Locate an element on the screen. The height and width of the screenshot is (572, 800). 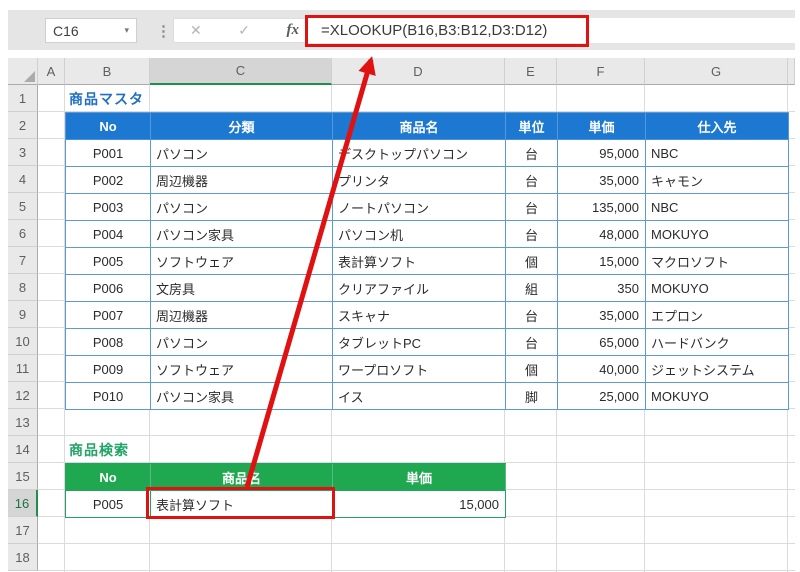
cell-unit: 脚 is located at coordinates (532, 396).